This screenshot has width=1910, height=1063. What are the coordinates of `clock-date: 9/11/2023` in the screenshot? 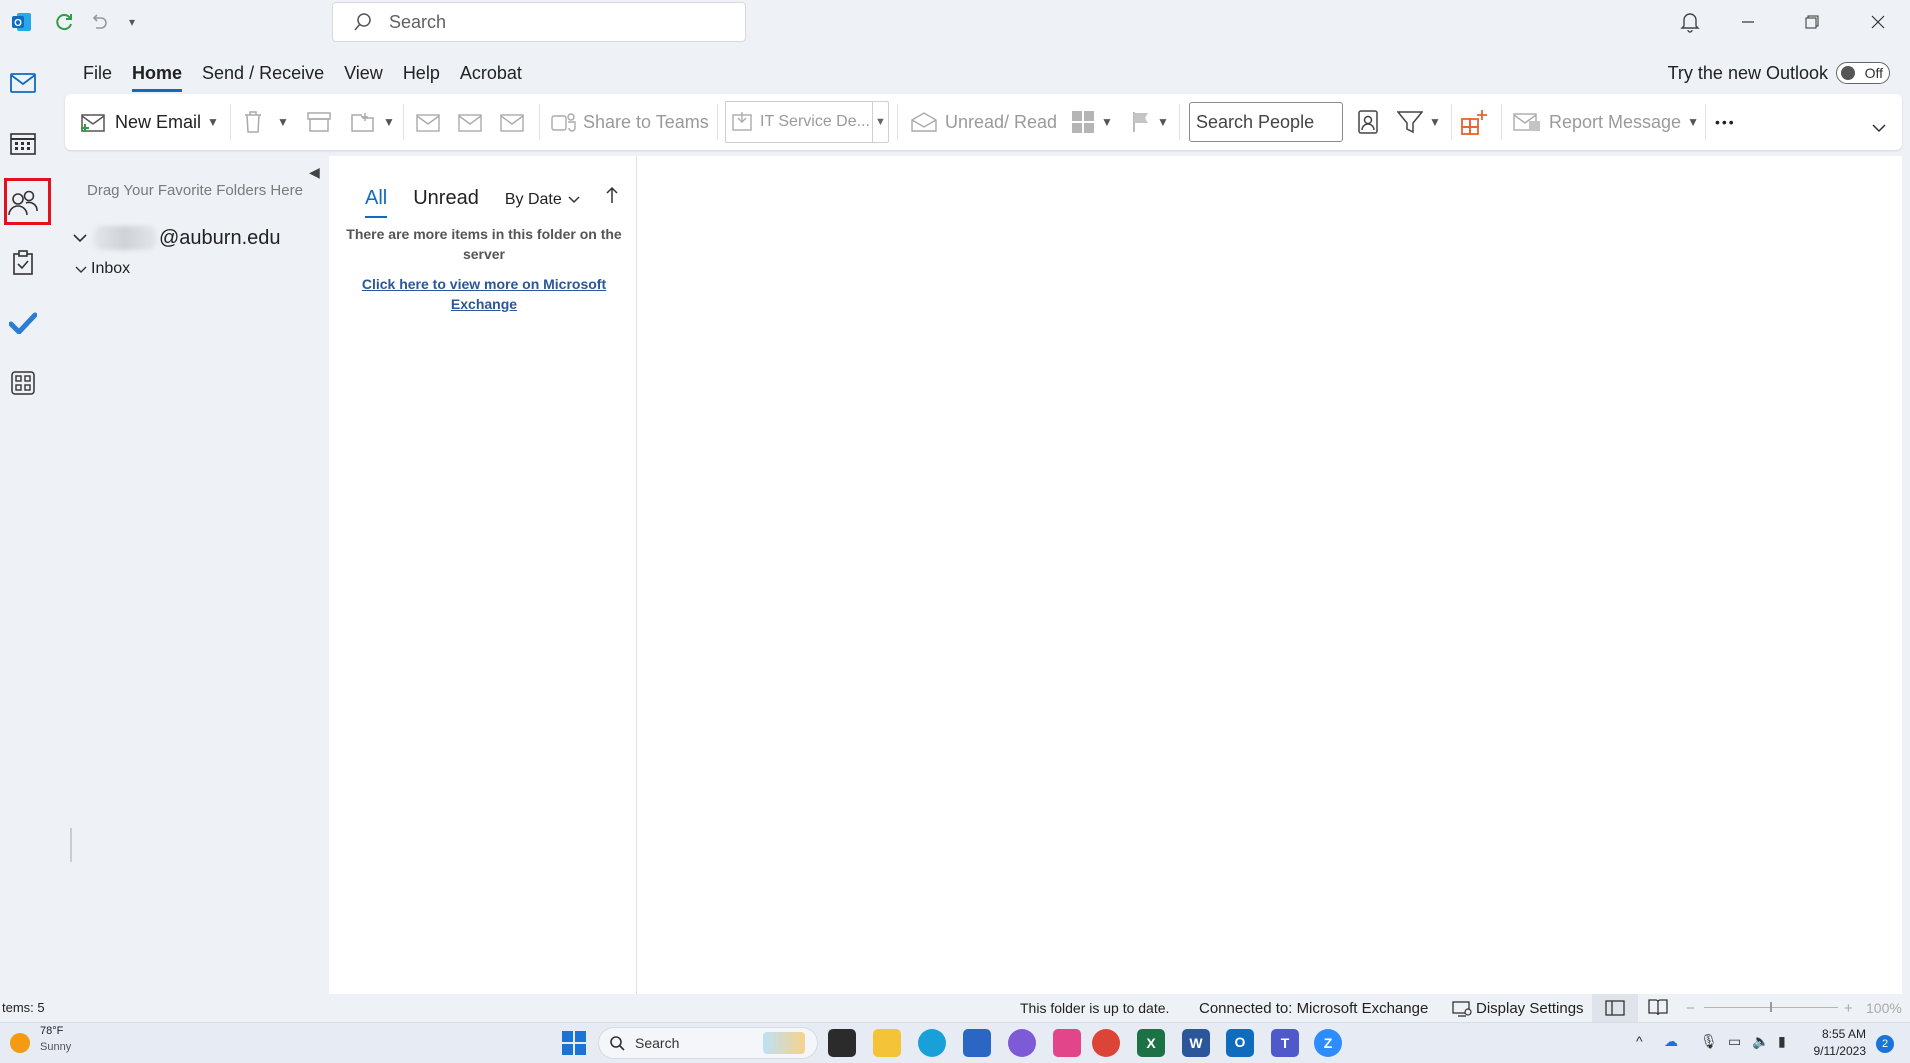 It's located at (1836, 1051).